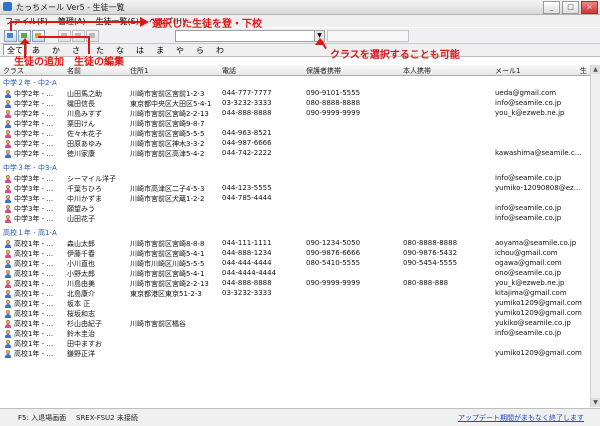  Describe the element at coordinates (333, 243) in the screenshot. I see `cell-p: 090-1234-5050` at that location.